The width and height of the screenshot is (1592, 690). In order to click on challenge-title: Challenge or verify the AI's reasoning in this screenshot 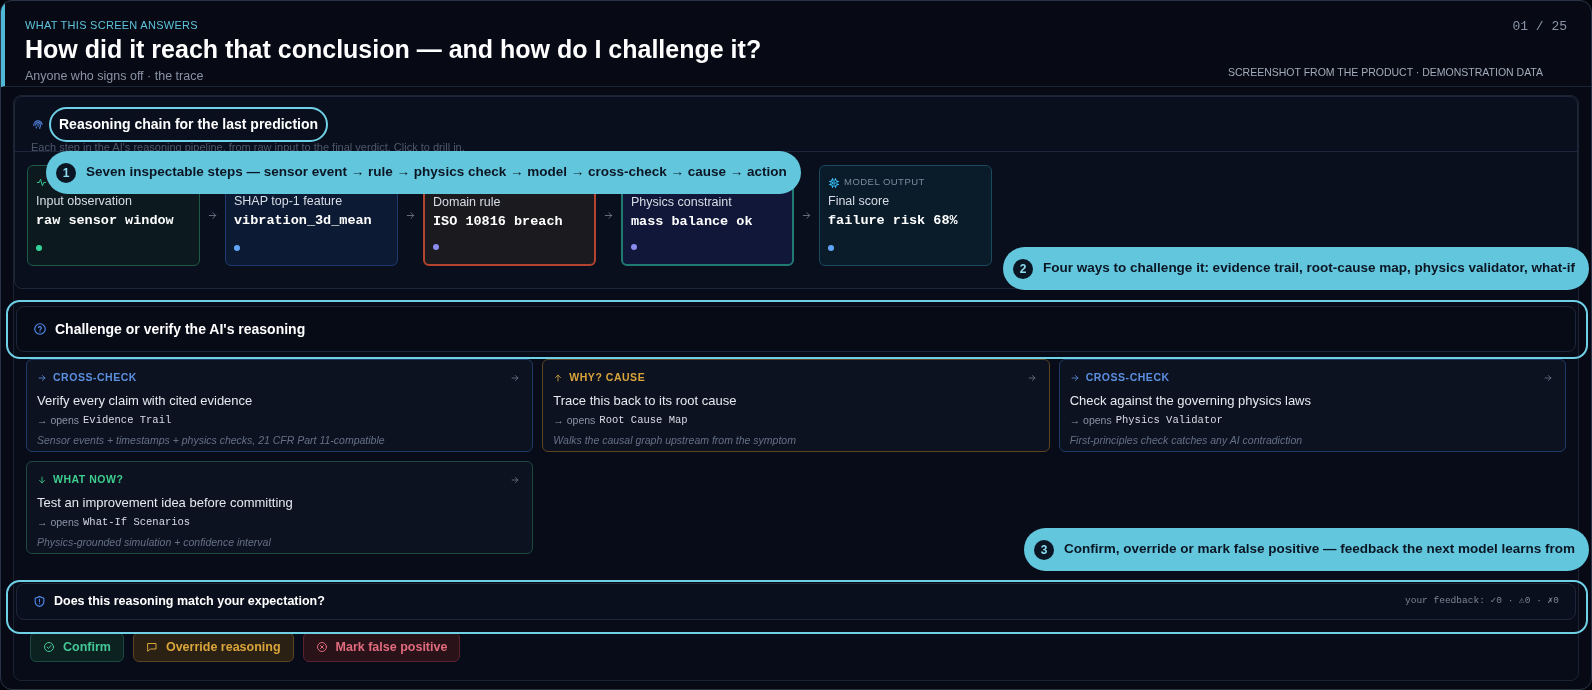, I will do `click(180, 329)`.